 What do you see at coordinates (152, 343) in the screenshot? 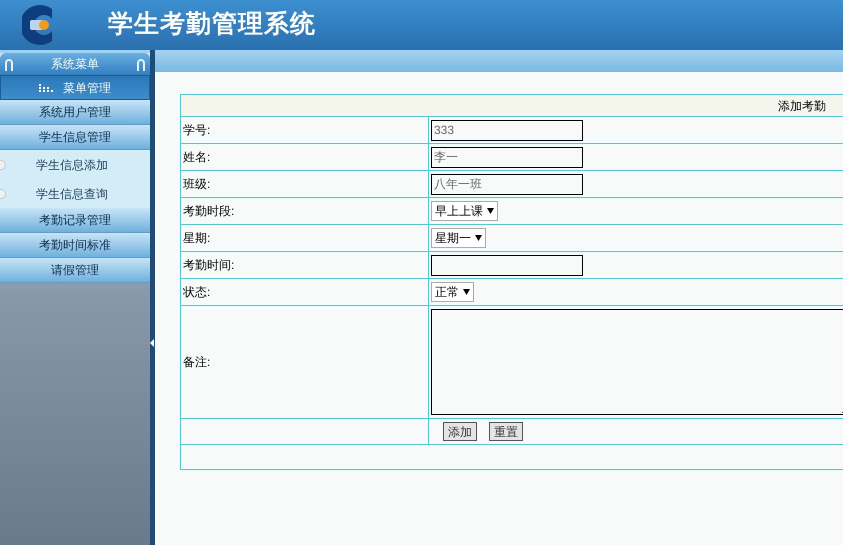
I see `collapse-arrow-icon` at bounding box center [152, 343].